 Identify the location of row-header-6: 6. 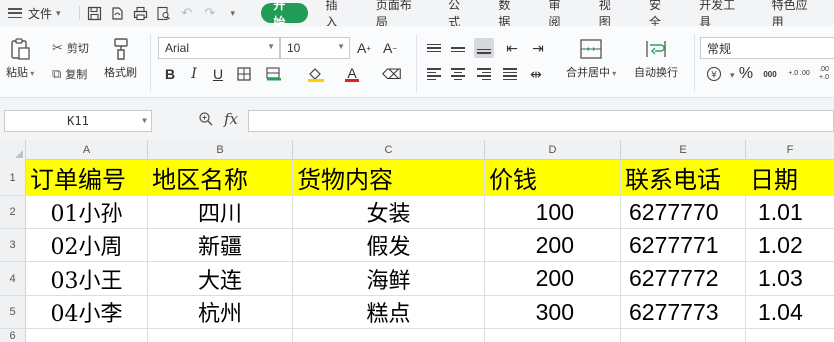
(13, 335).